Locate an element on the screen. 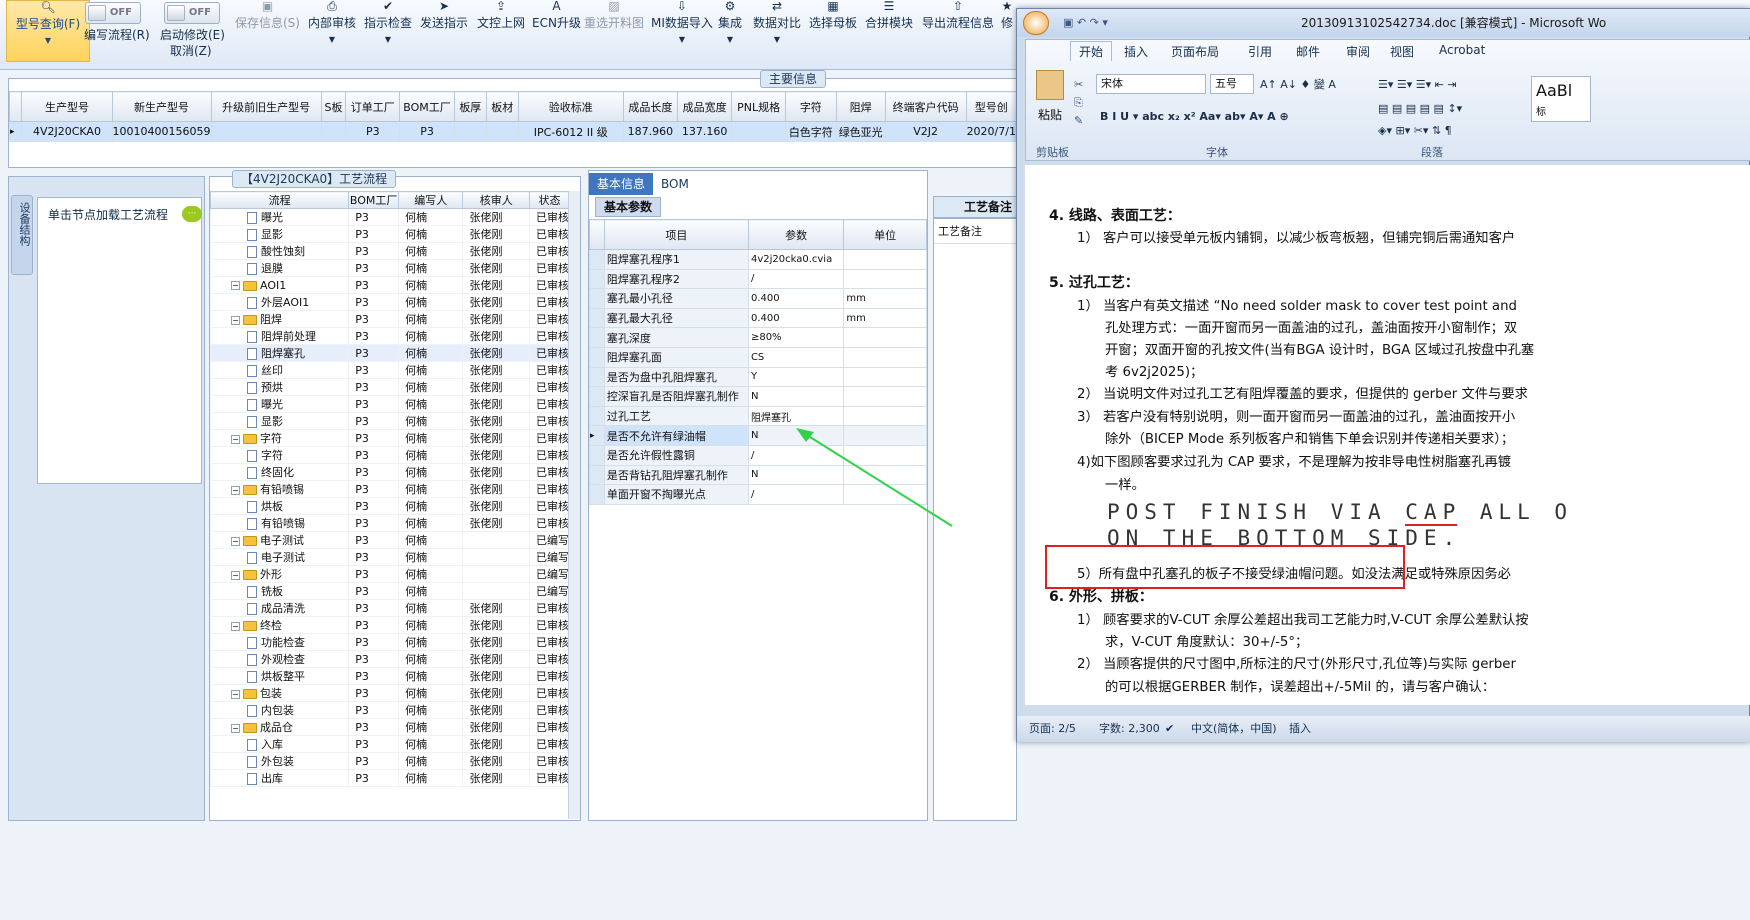  process-name-cell: 曝光 is located at coordinates (280, 217).